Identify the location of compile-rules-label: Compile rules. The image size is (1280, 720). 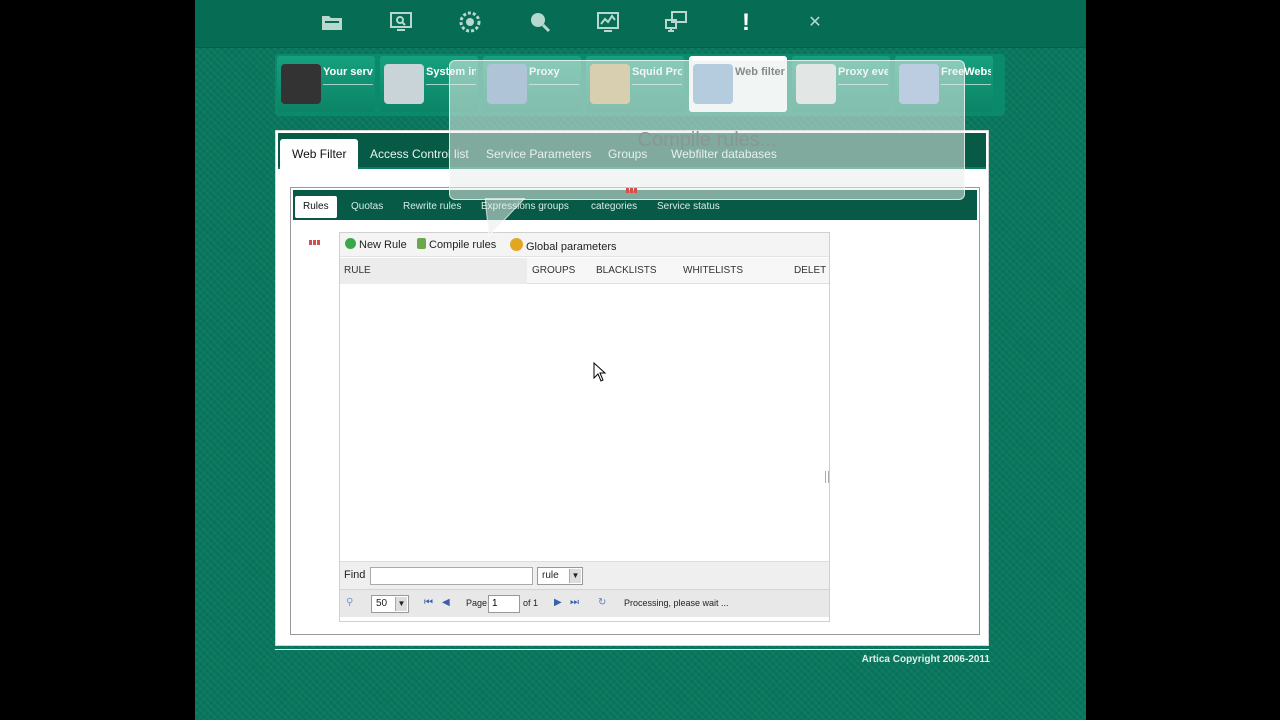
(463, 245).